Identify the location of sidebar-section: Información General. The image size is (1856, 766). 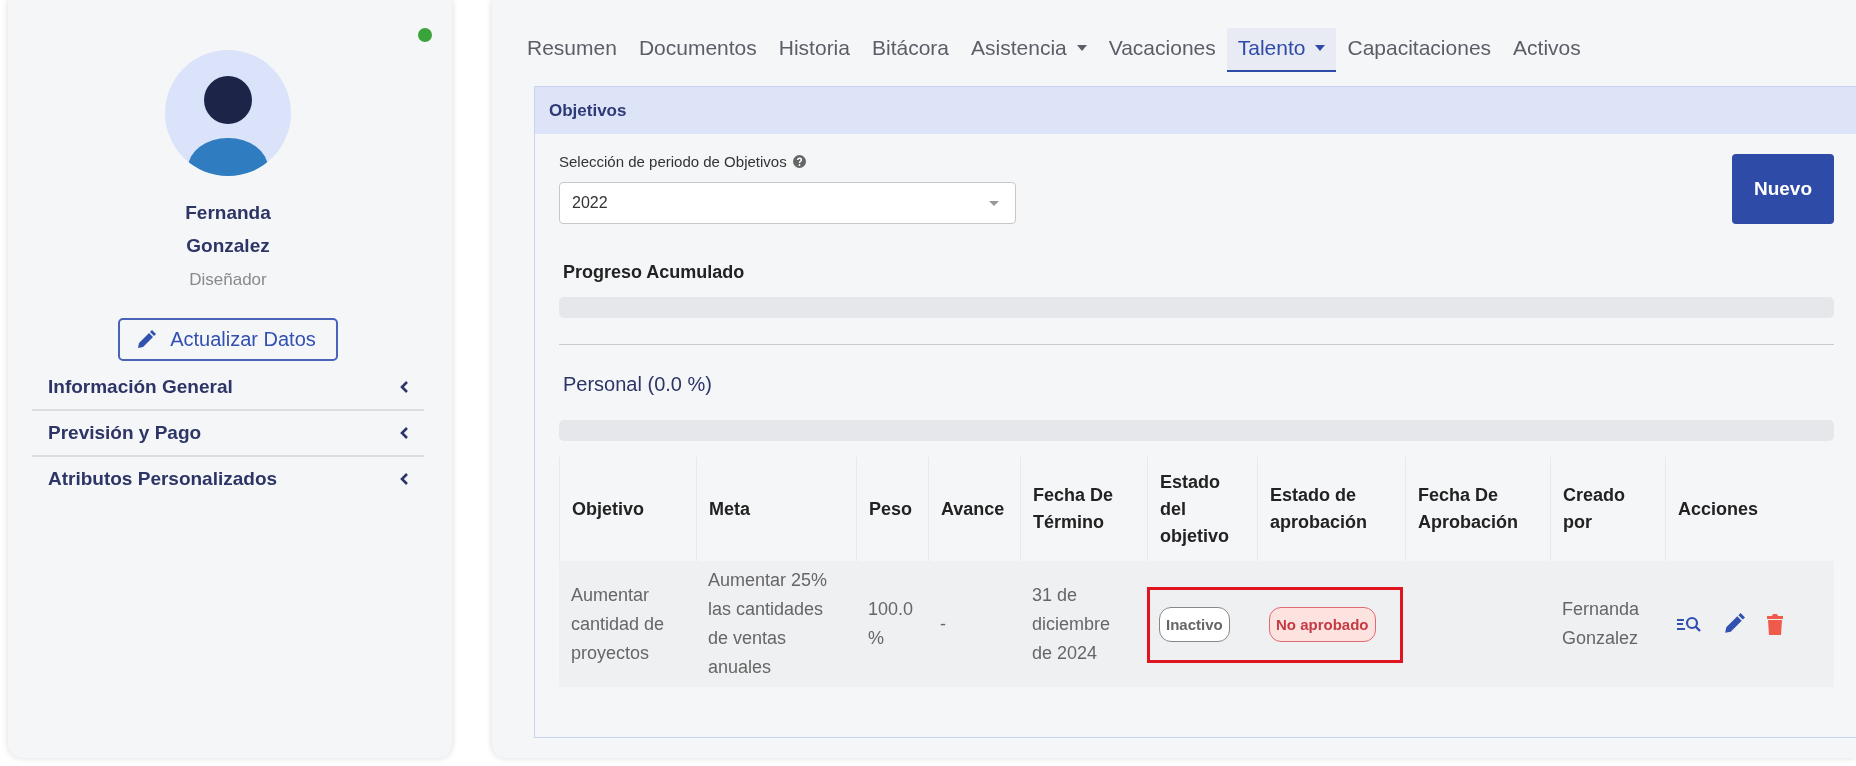
(228, 388).